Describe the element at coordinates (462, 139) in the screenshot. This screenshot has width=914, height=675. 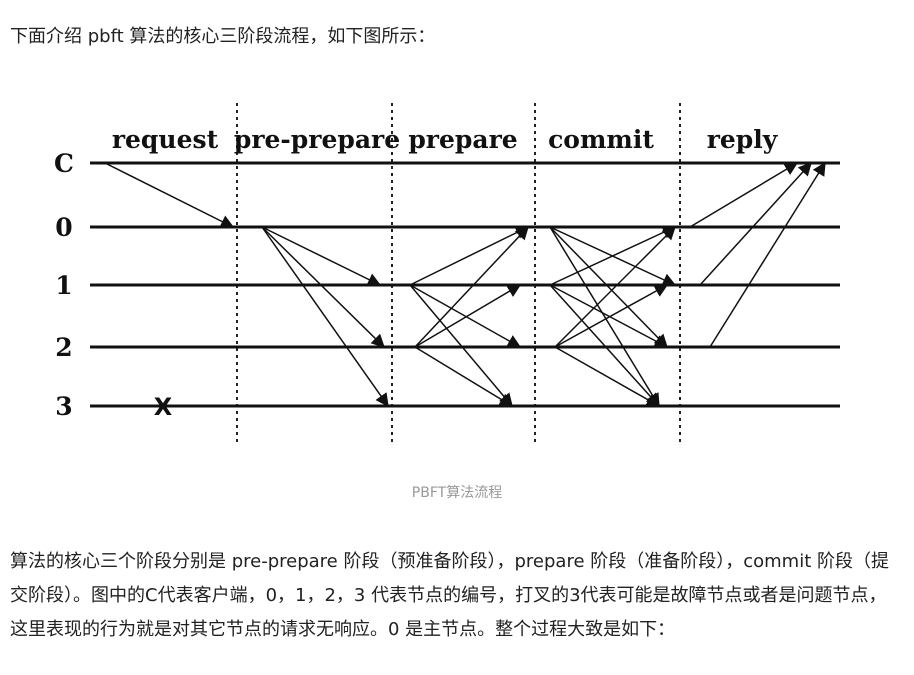
I see `phase-label-prepare: prepare` at that location.